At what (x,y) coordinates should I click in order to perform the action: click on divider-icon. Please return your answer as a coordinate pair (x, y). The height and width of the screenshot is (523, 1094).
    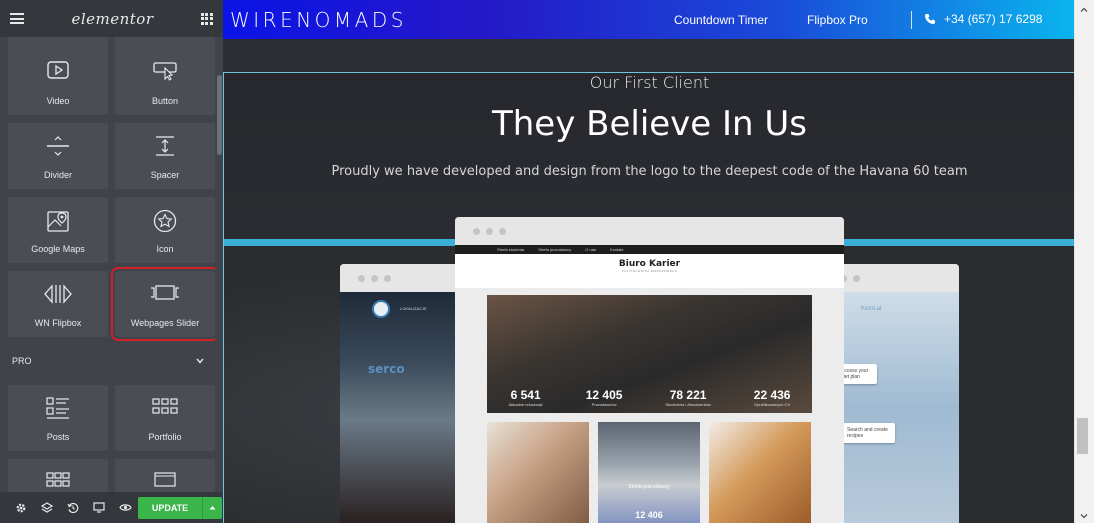
    Looking at the image, I should click on (58, 146).